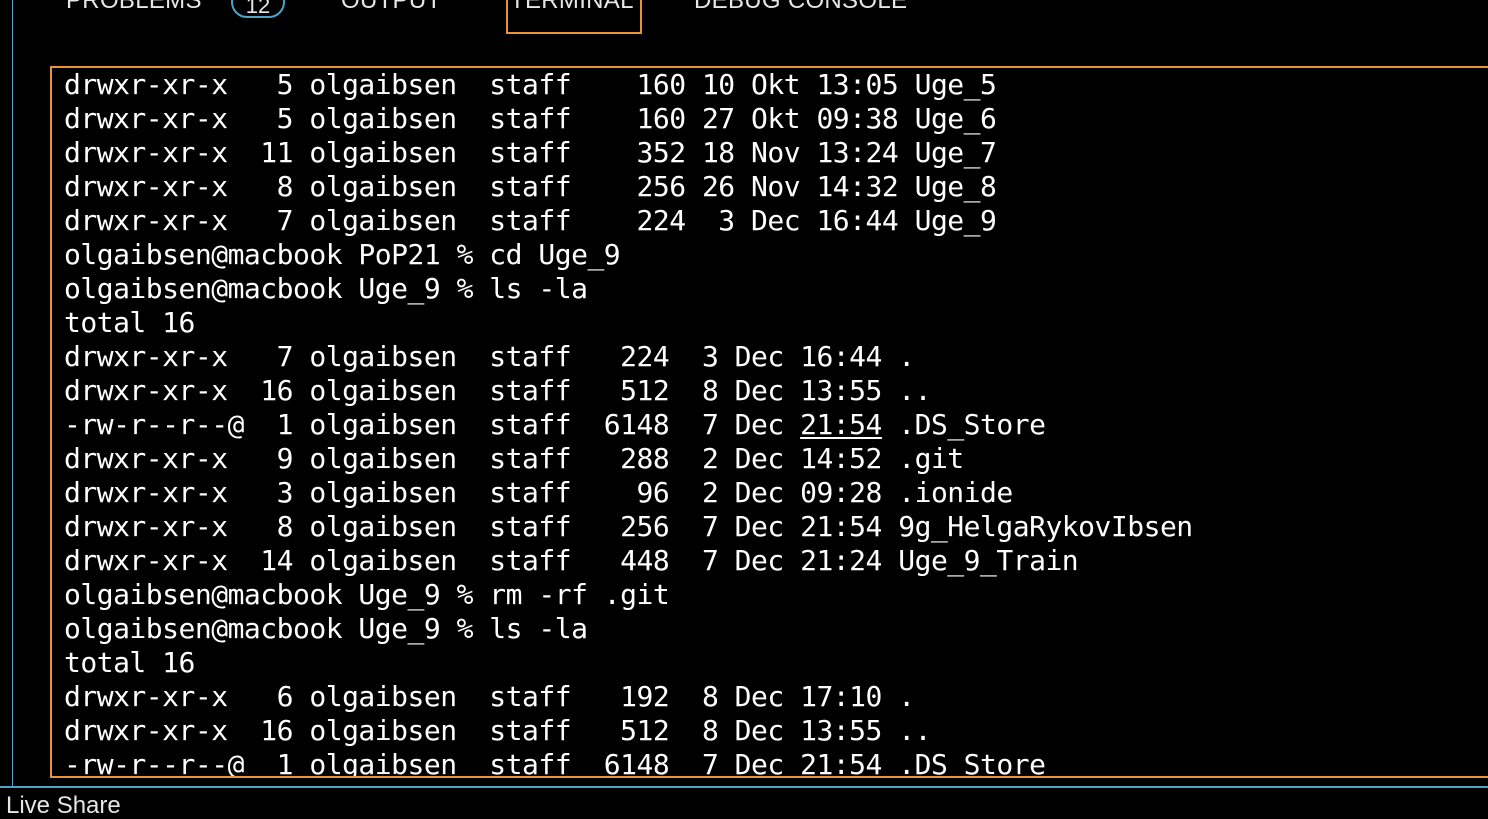 This screenshot has height=819, width=1488. What do you see at coordinates (134, 7) in the screenshot?
I see `tab-problems-label: PROBLEMS` at bounding box center [134, 7].